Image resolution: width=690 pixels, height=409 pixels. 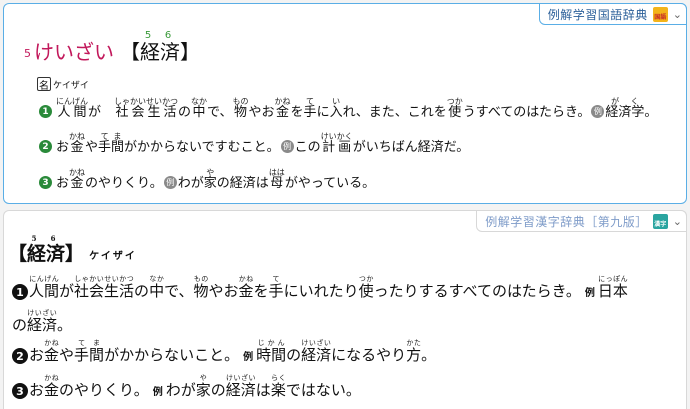 I want to click on headword-kanji-char: 済6, so click(x=170, y=47).